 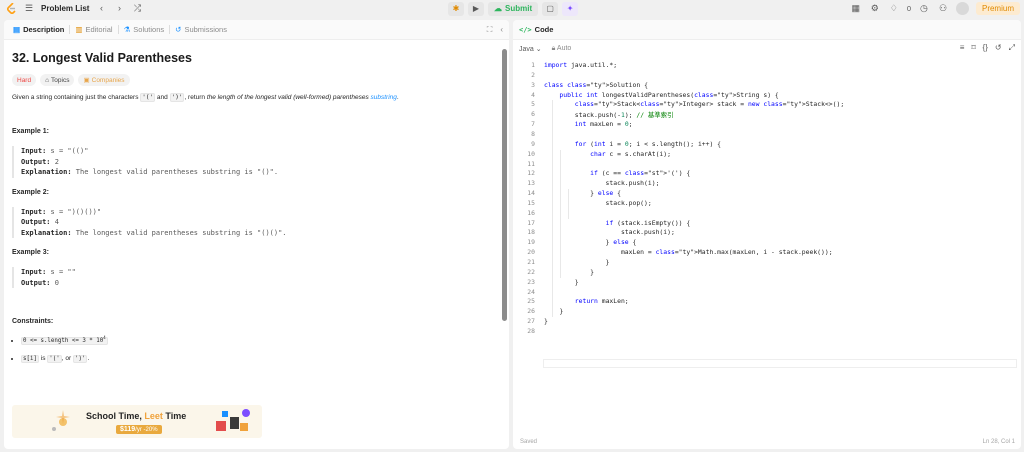 What do you see at coordinates (875, 8) in the screenshot?
I see `settings-icon: ⚙` at bounding box center [875, 8].